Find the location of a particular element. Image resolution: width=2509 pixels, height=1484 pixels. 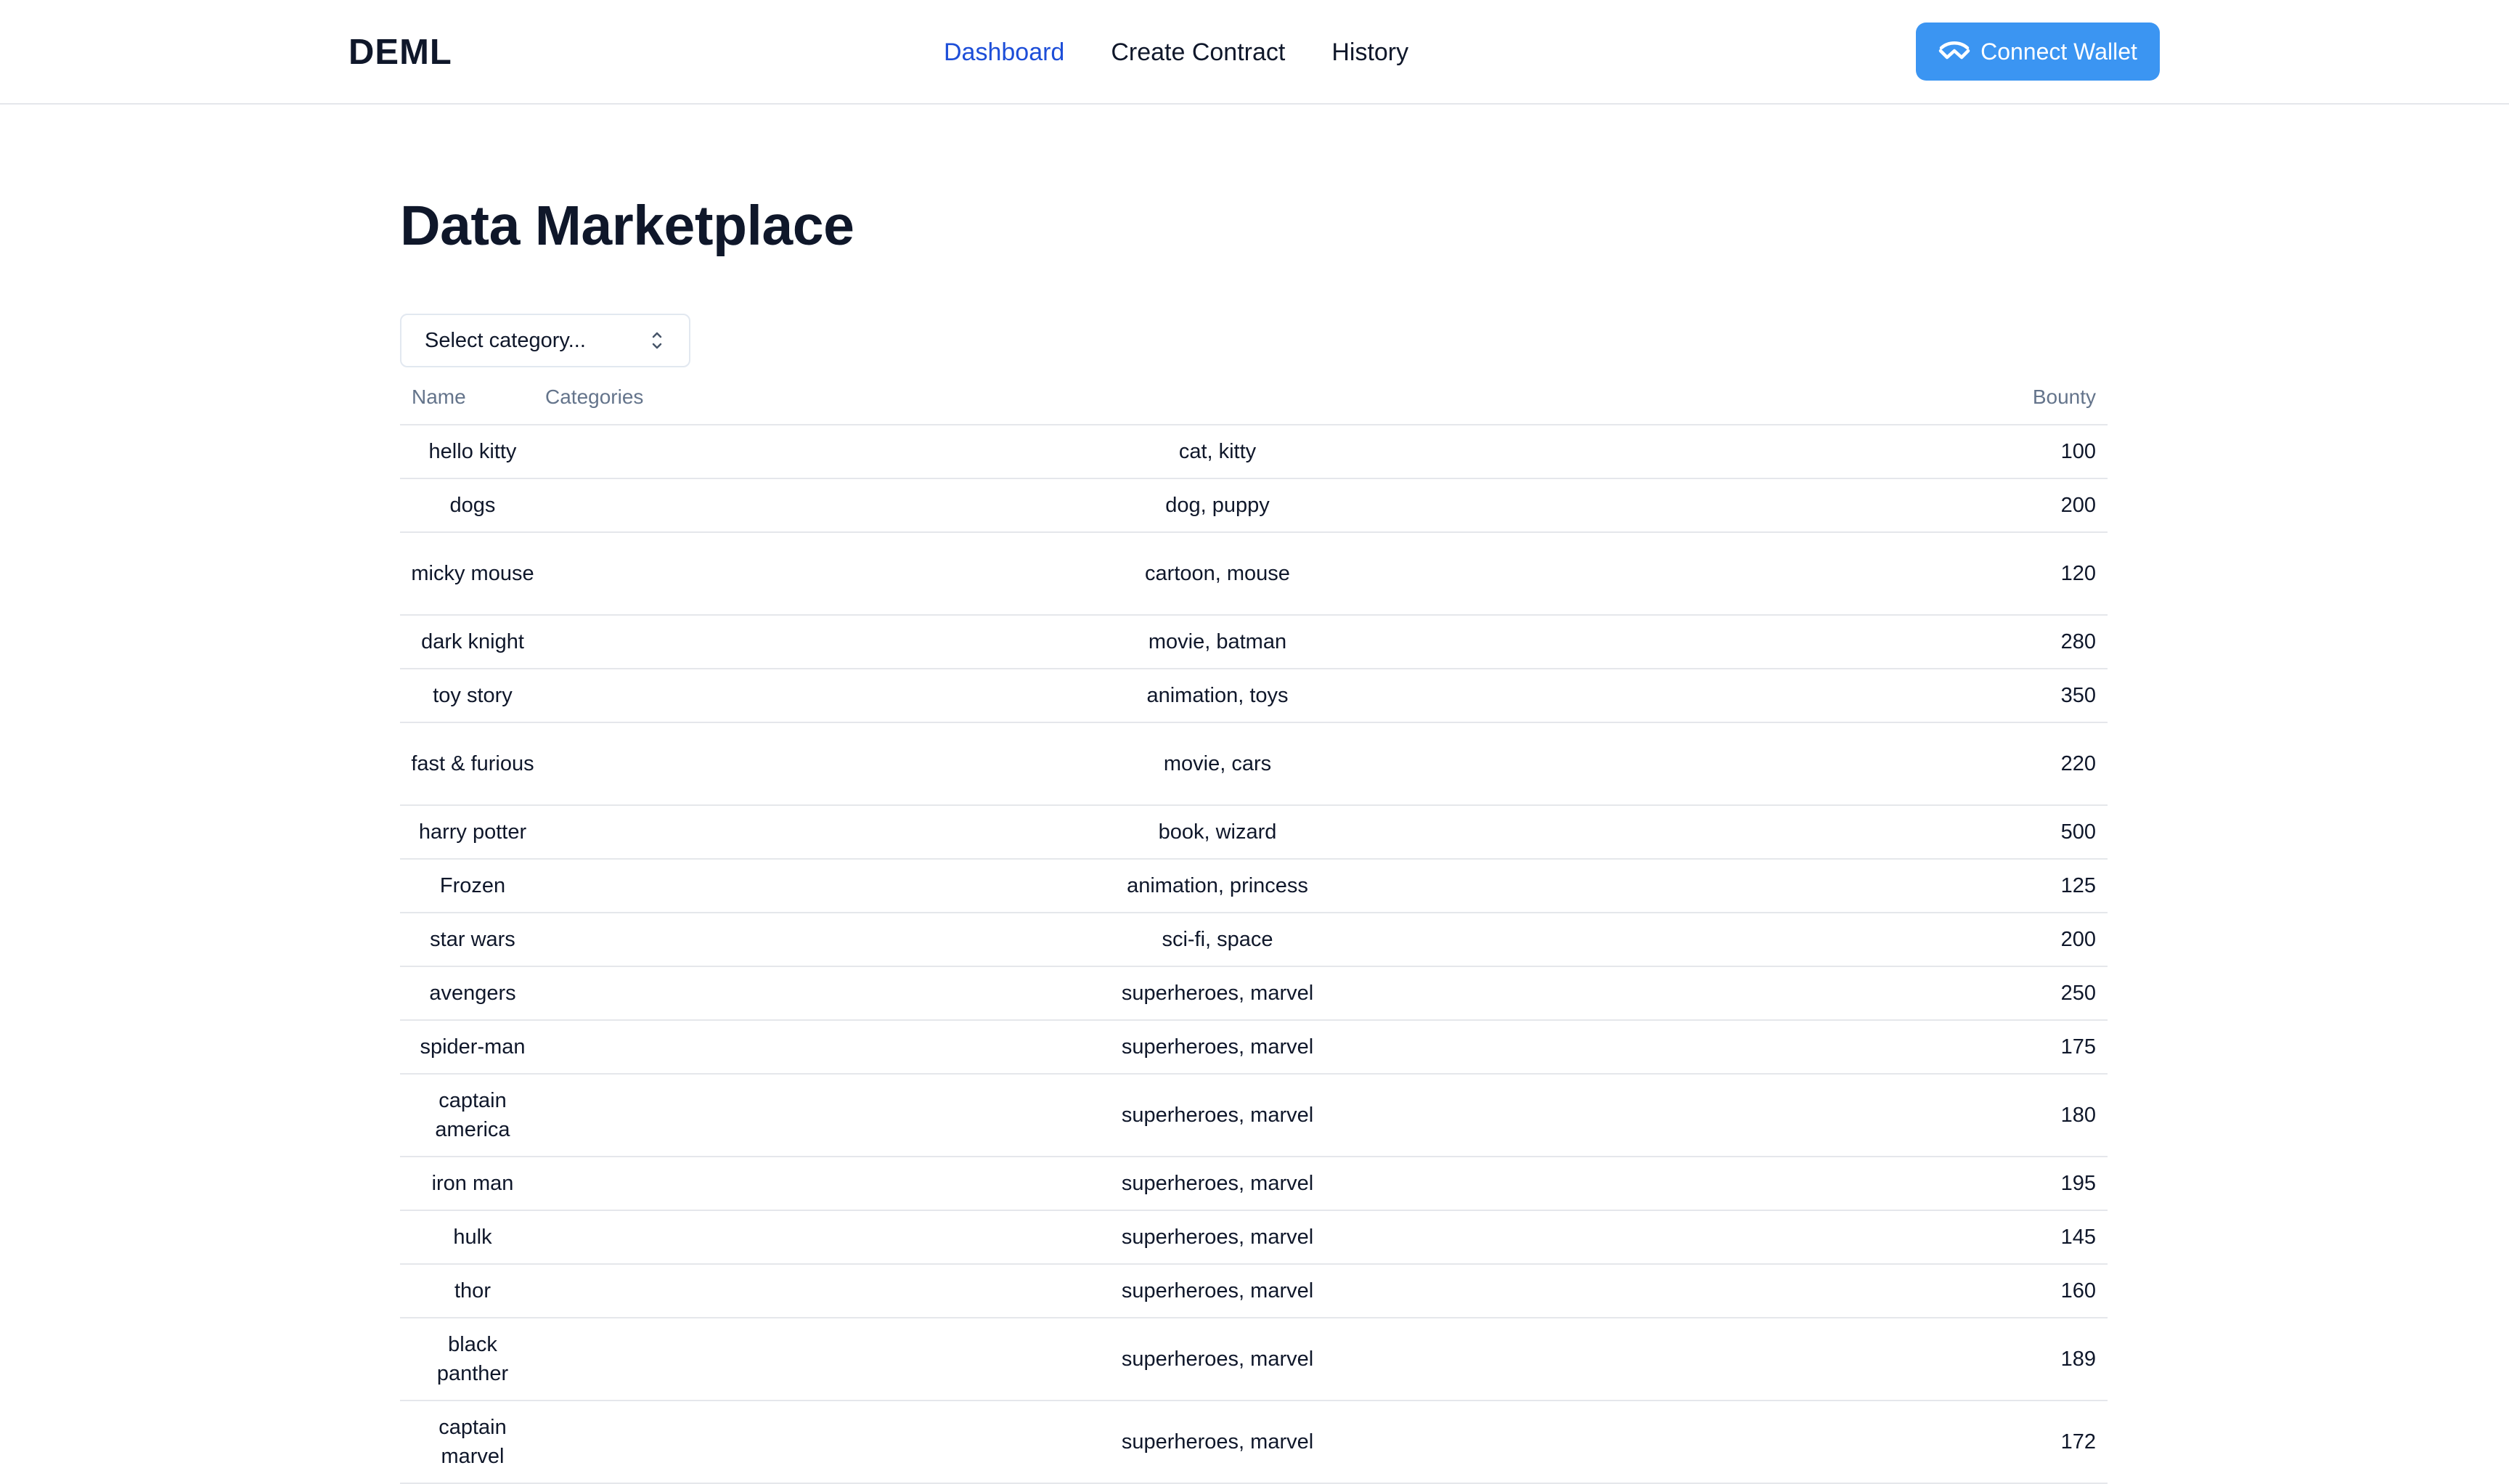

chevron-up-down-icon is located at coordinates (657, 340).